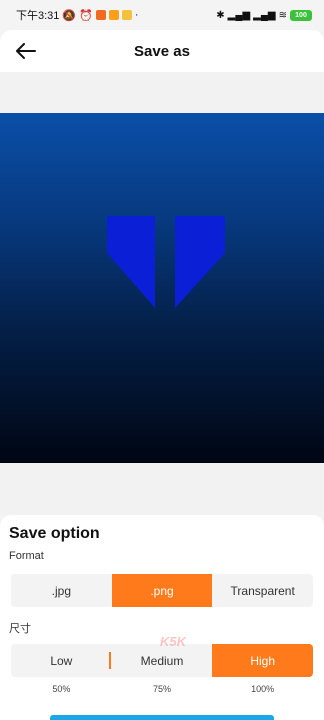  What do you see at coordinates (86, 15) in the screenshot?
I see `alarm-icon: ⏰` at bounding box center [86, 15].